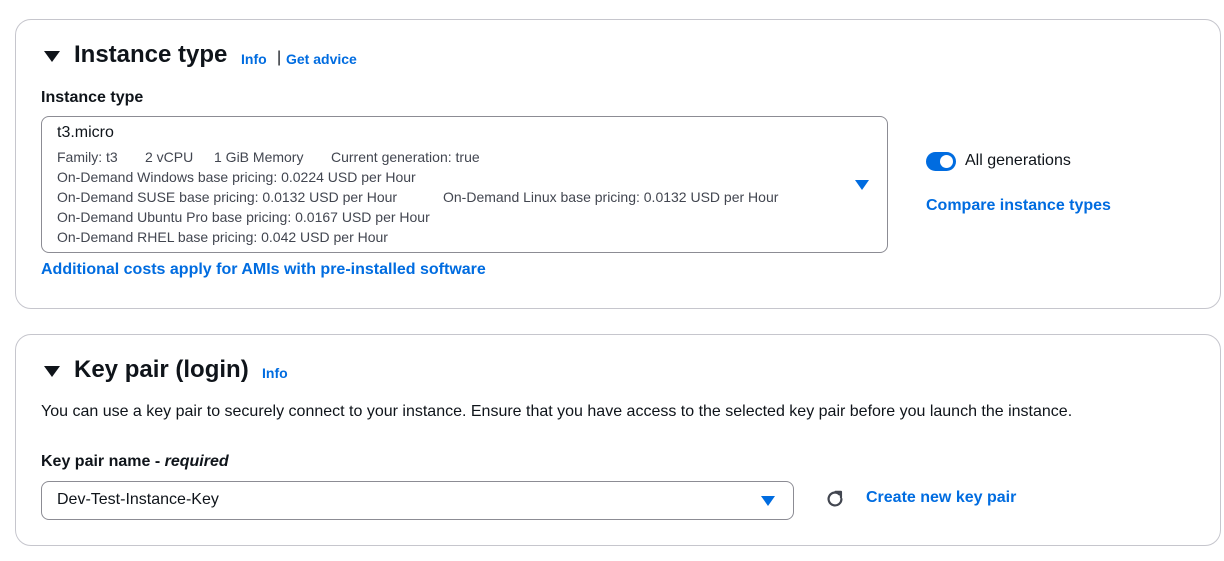 This screenshot has width=1224, height=561. I want to click on key-pair-info-link: Info, so click(275, 373).